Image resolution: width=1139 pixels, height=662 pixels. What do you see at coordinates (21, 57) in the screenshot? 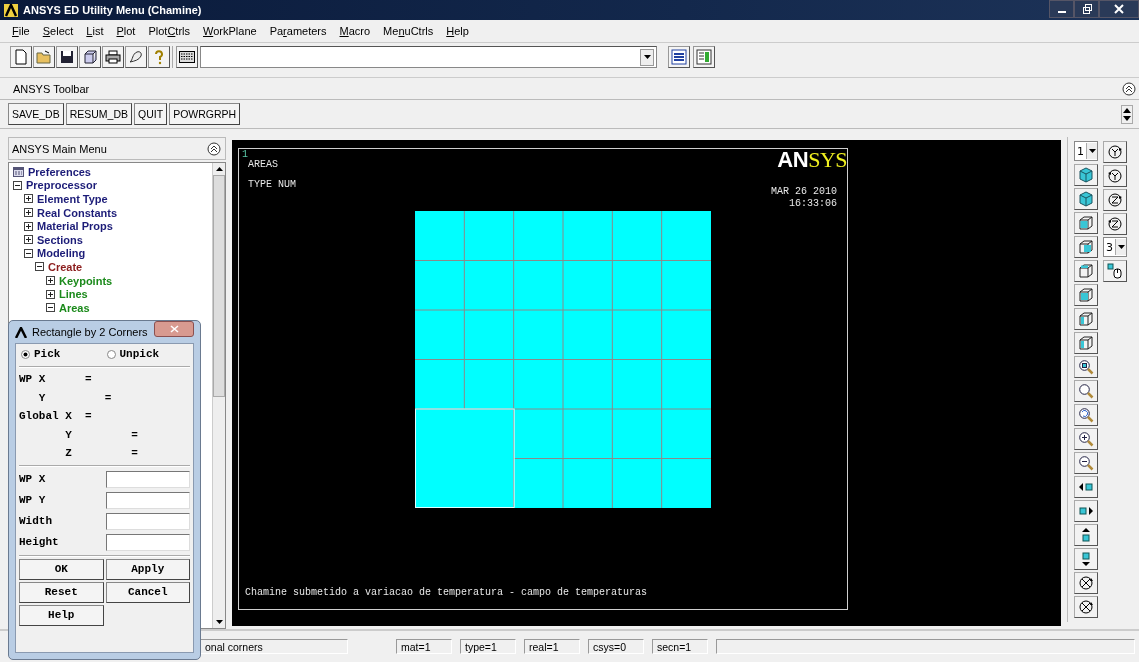
I see `new-file-button` at bounding box center [21, 57].